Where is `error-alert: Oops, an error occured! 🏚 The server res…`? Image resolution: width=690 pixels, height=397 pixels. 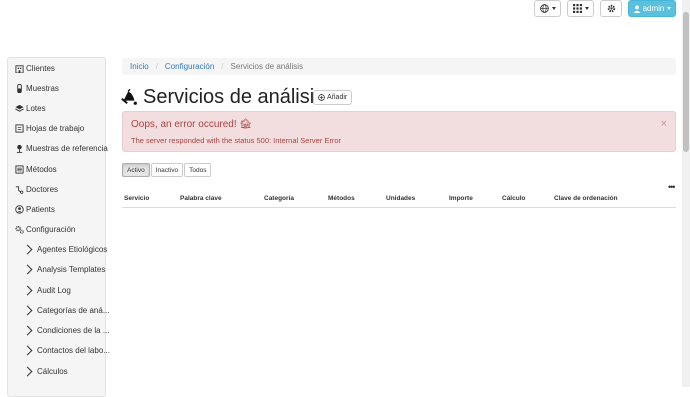 error-alert: Oops, an error occured! 🏚 The server res… is located at coordinates (399, 131).